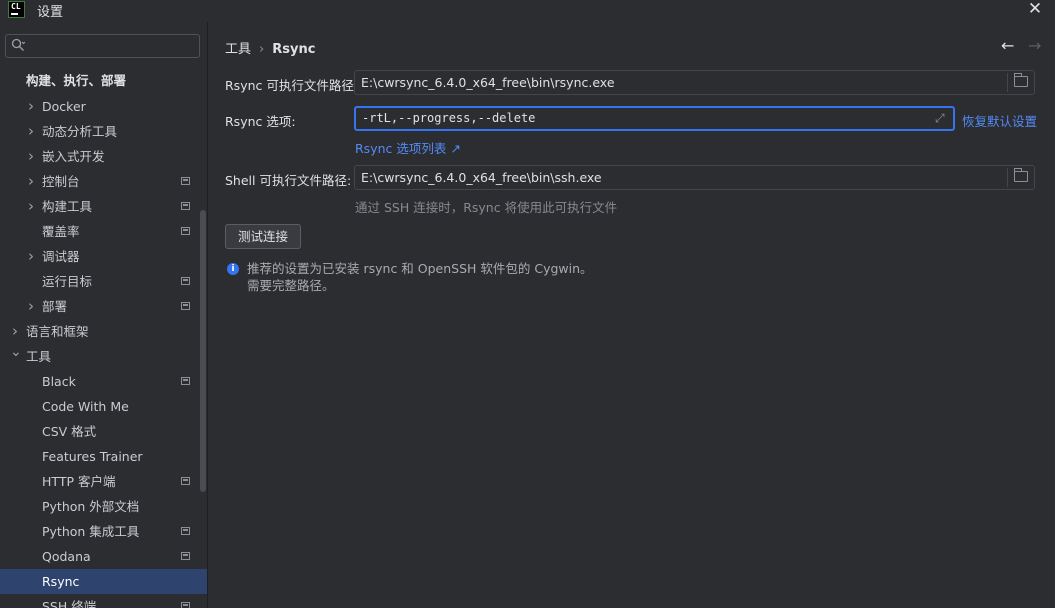 Image resolution: width=1055 pixels, height=608 pixels. Describe the element at coordinates (292, 85) in the screenshot. I see `rsync-path-label: Rsync 可执行文件路径:` at that location.